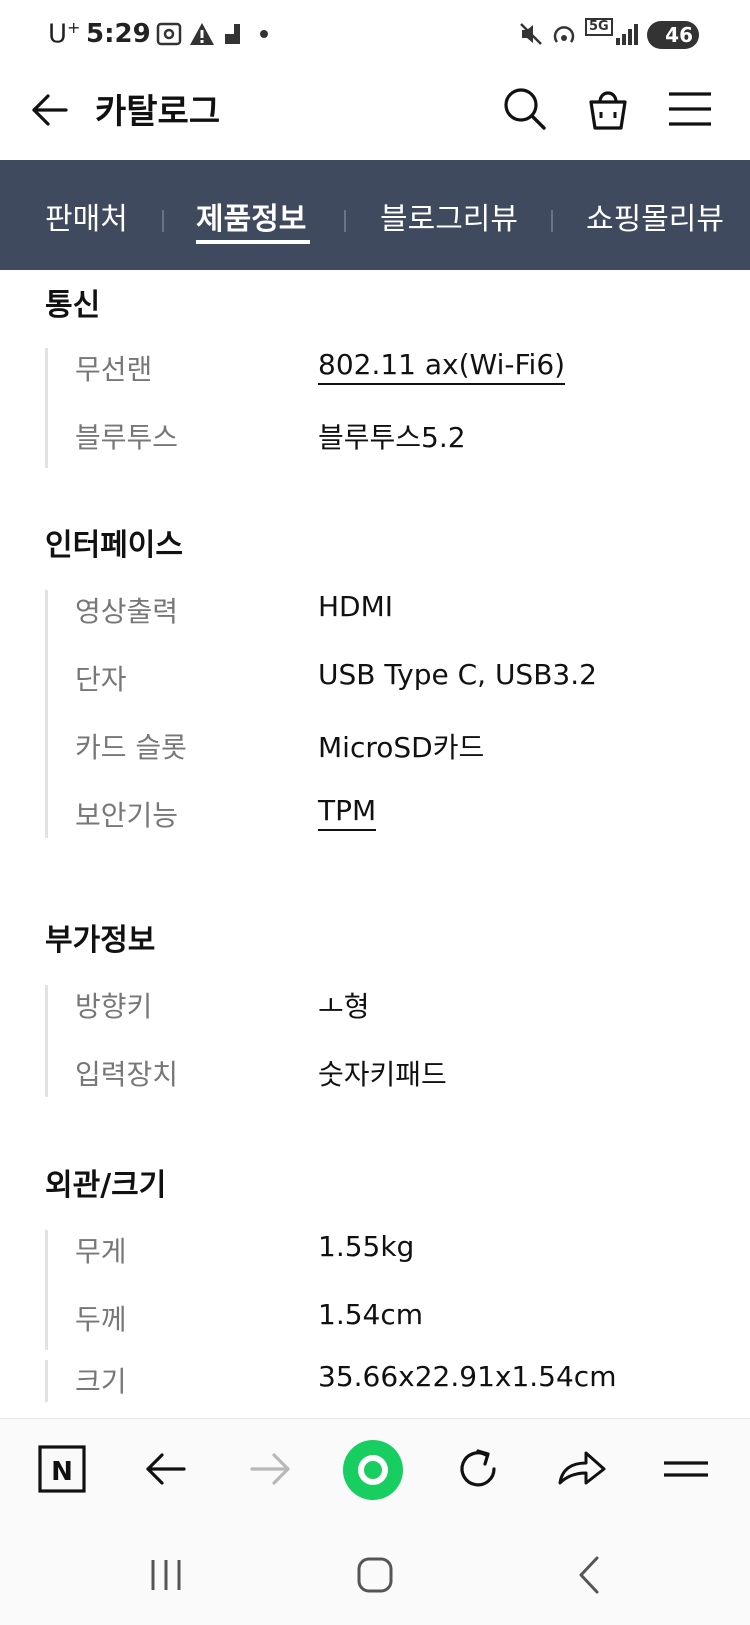  What do you see at coordinates (344, 1006) in the screenshot?
I see `spec-value: ㅗ형` at bounding box center [344, 1006].